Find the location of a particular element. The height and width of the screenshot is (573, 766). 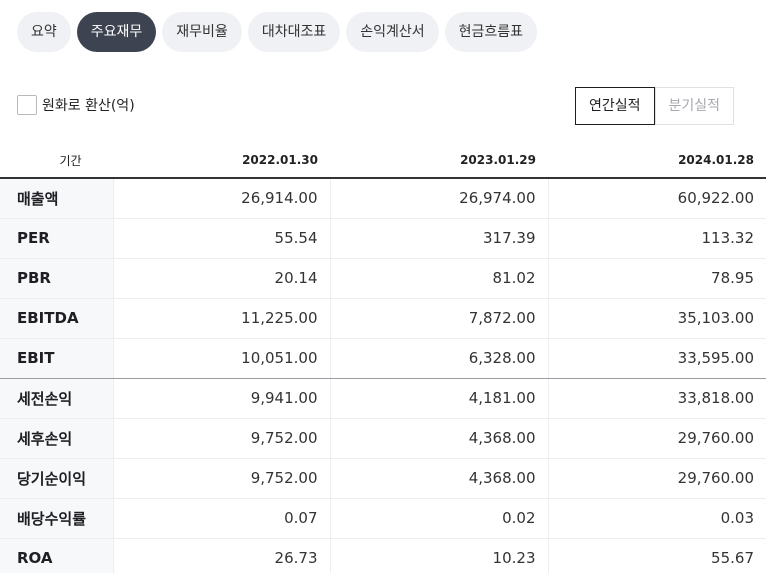

row-label: 당기순이익 is located at coordinates (56, 478).